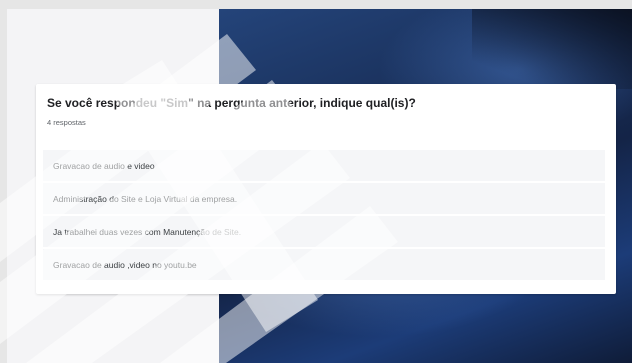 The image size is (632, 363). Describe the element at coordinates (66, 122) in the screenshot. I see `response-count: 4 respostas` at that location.